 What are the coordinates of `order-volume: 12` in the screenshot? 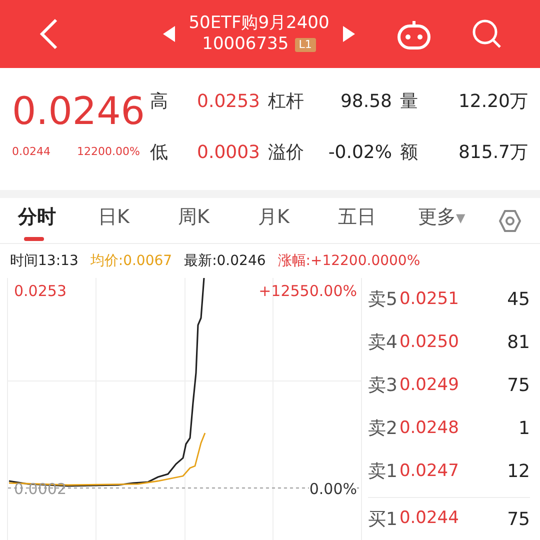 It's located at (518, 472).